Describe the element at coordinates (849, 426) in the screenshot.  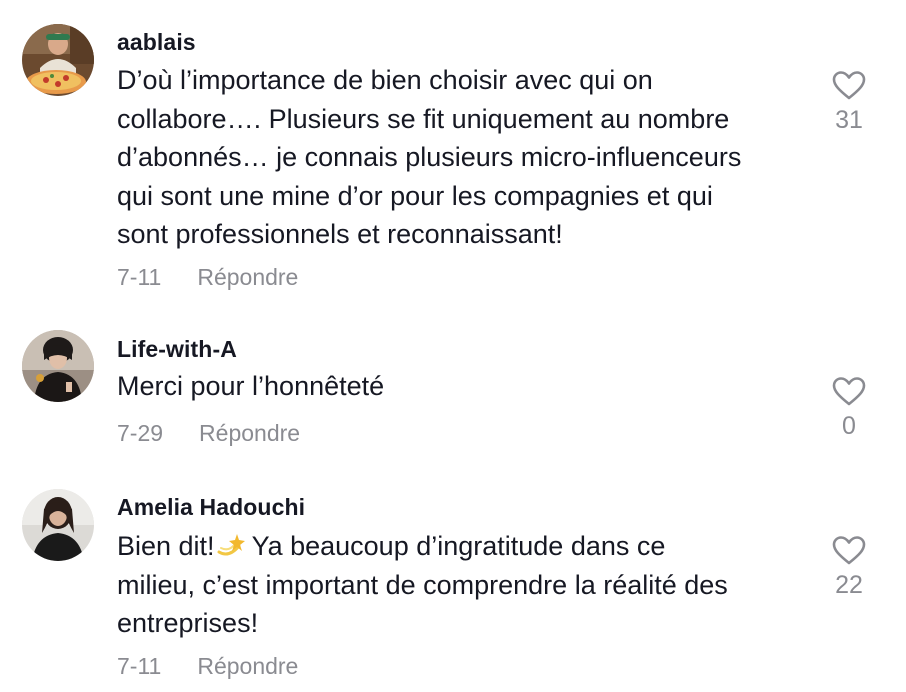
I see `like-count: 0` at that location.